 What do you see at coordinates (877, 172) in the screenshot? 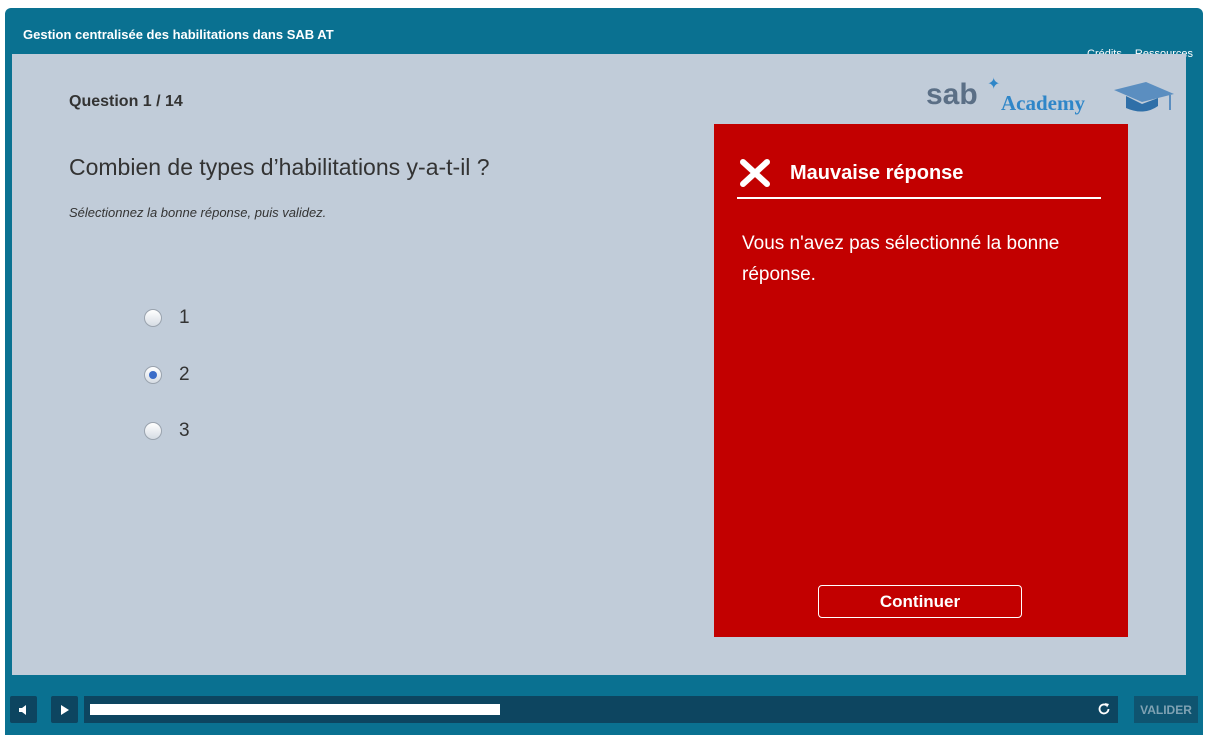
I see `feedback-title: Mauvaise réponse` at bounding box center [877, 172].